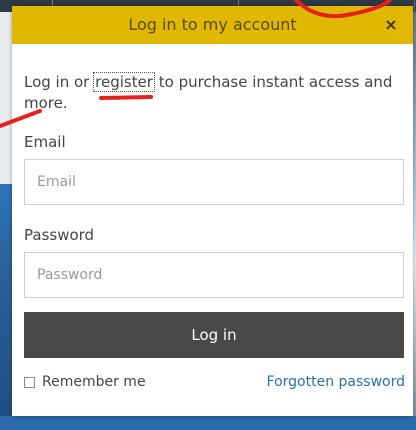 The height and width of the screenshot is (430, 416). What do you see at coordinates (336, 382) in the screenshot?
I see `forgotten-password-link: Forgotten password` at bounding box center [336, 382].